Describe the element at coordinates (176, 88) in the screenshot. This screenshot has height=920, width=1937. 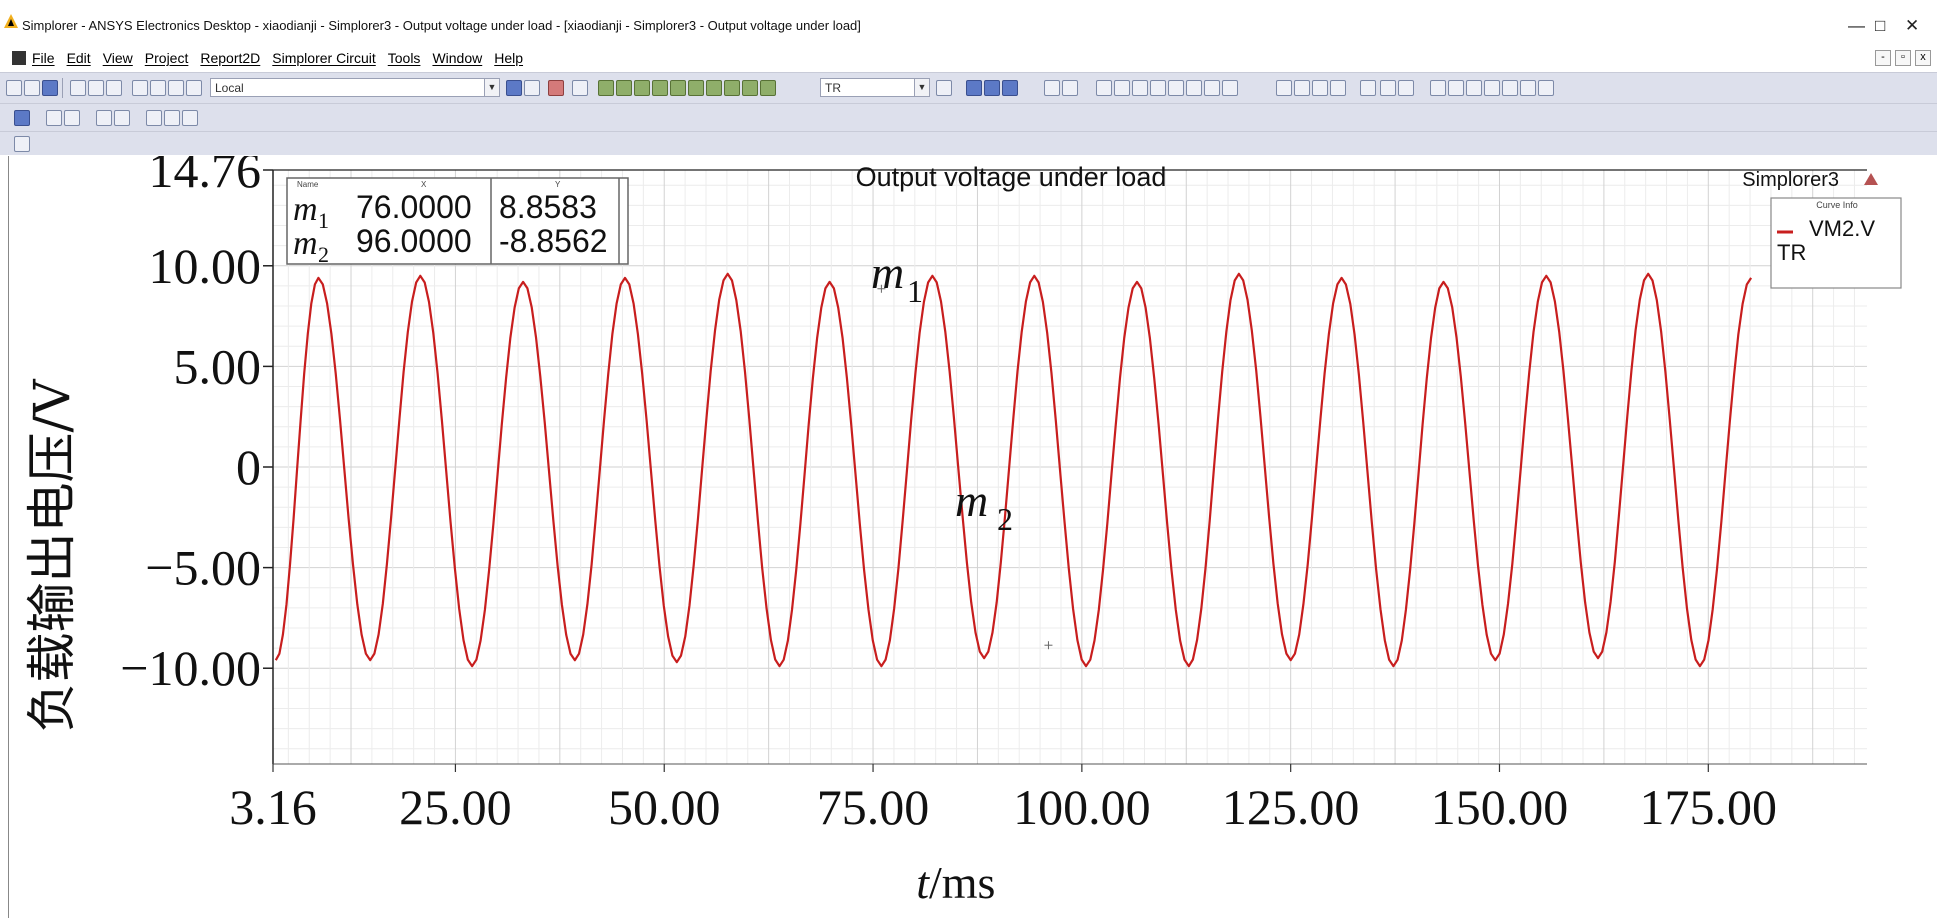
I see `undo-icon` at that location.